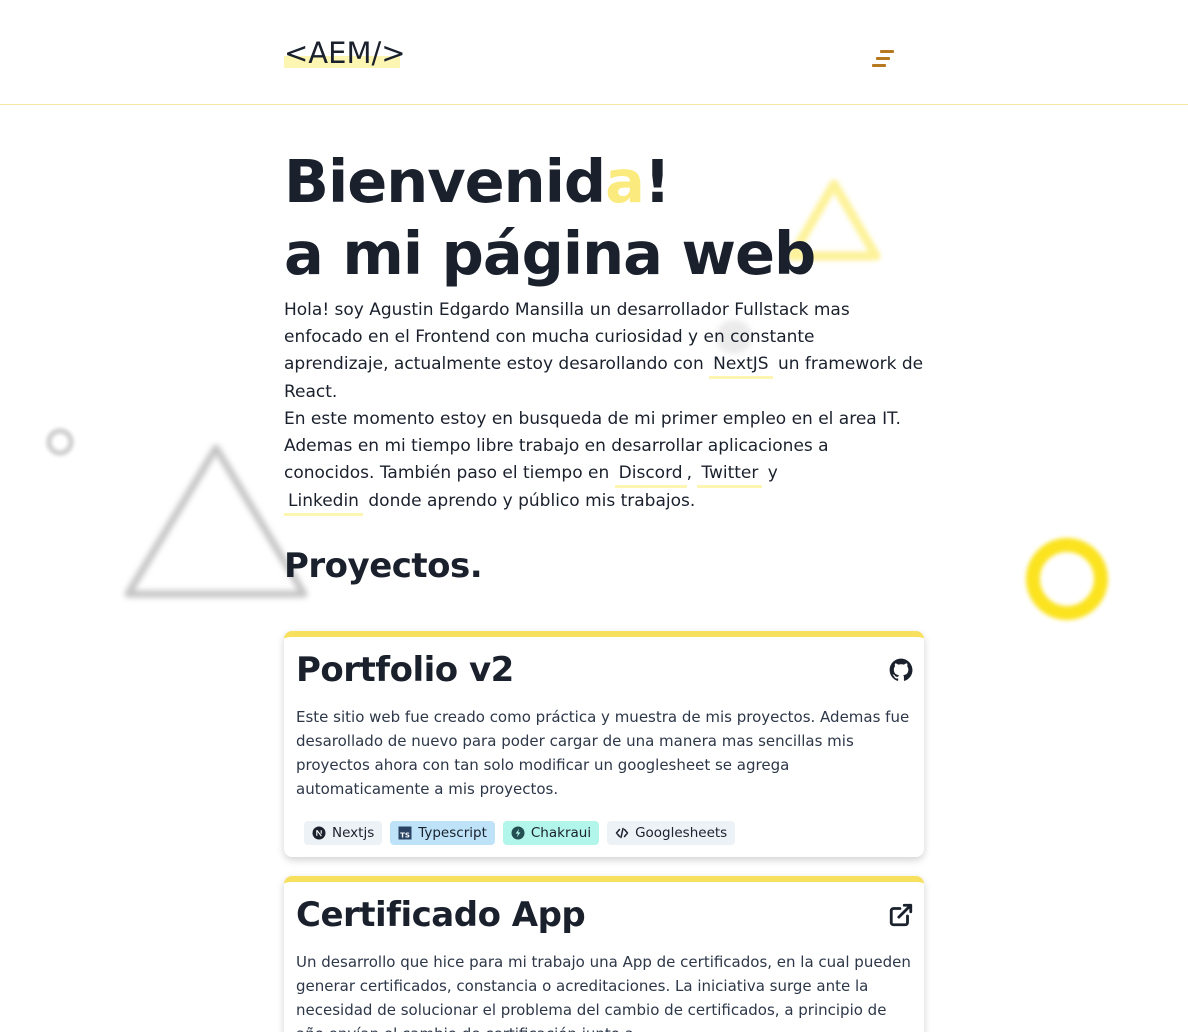 The width and height of the screenshot is (1188, 1032). What do you see at coordinates (671, 833) in the screenshot?
I see `tag-googlesheets: Googlesheets` at bounding box center [671, 833].